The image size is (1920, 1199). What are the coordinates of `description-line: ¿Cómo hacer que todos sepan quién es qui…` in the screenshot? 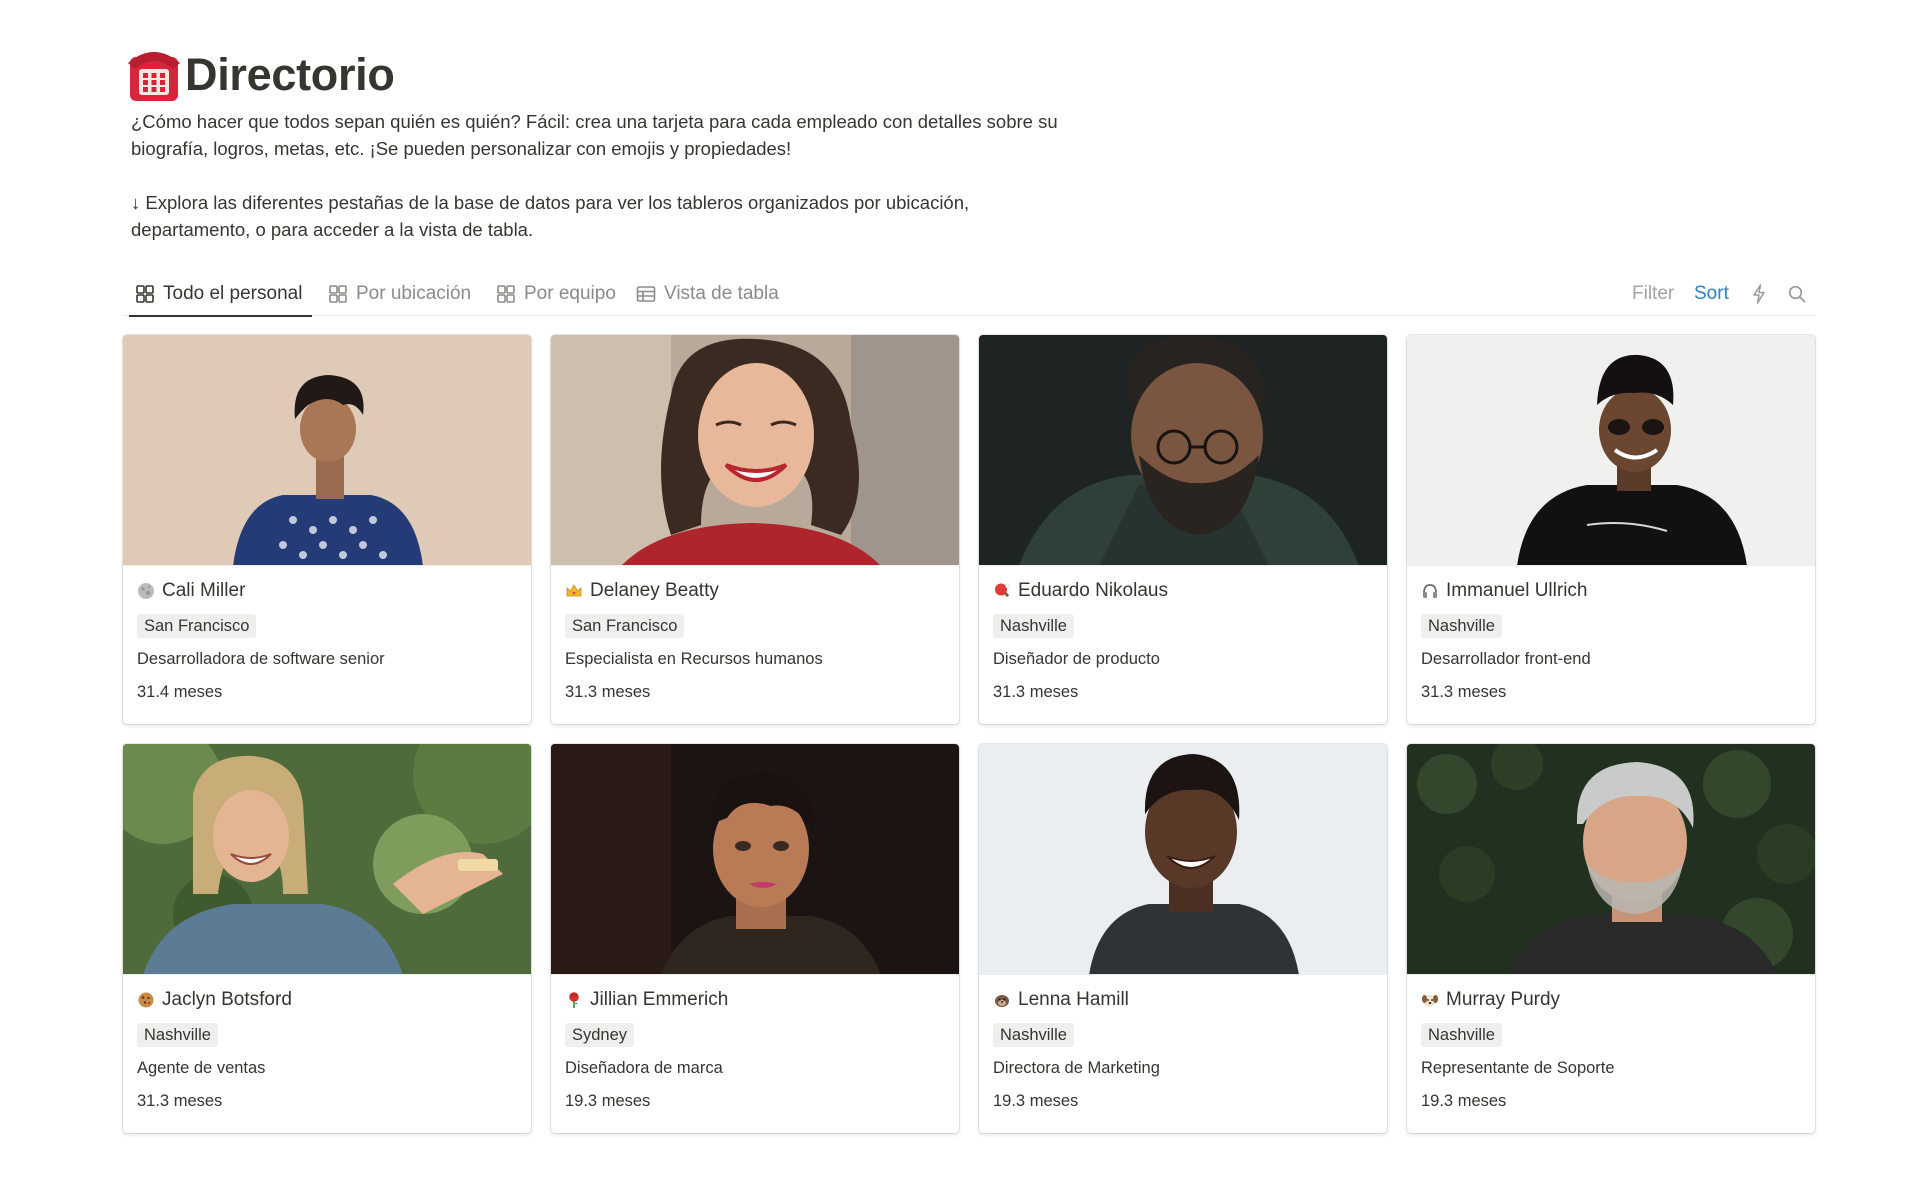 It's located at (594, 121).